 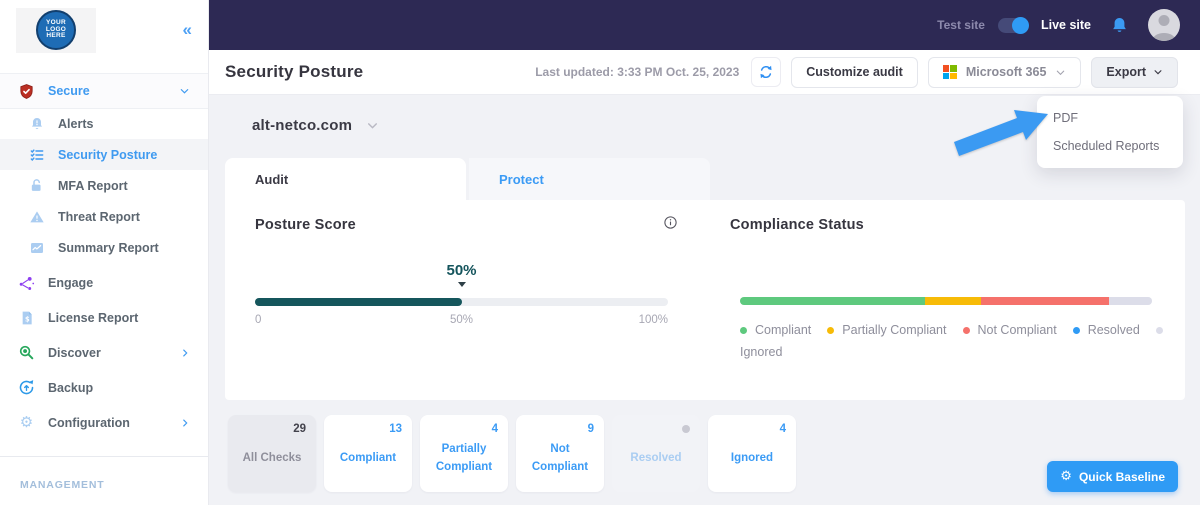 I want to click on axis-tick: 100%, so click(x=653, y=320).